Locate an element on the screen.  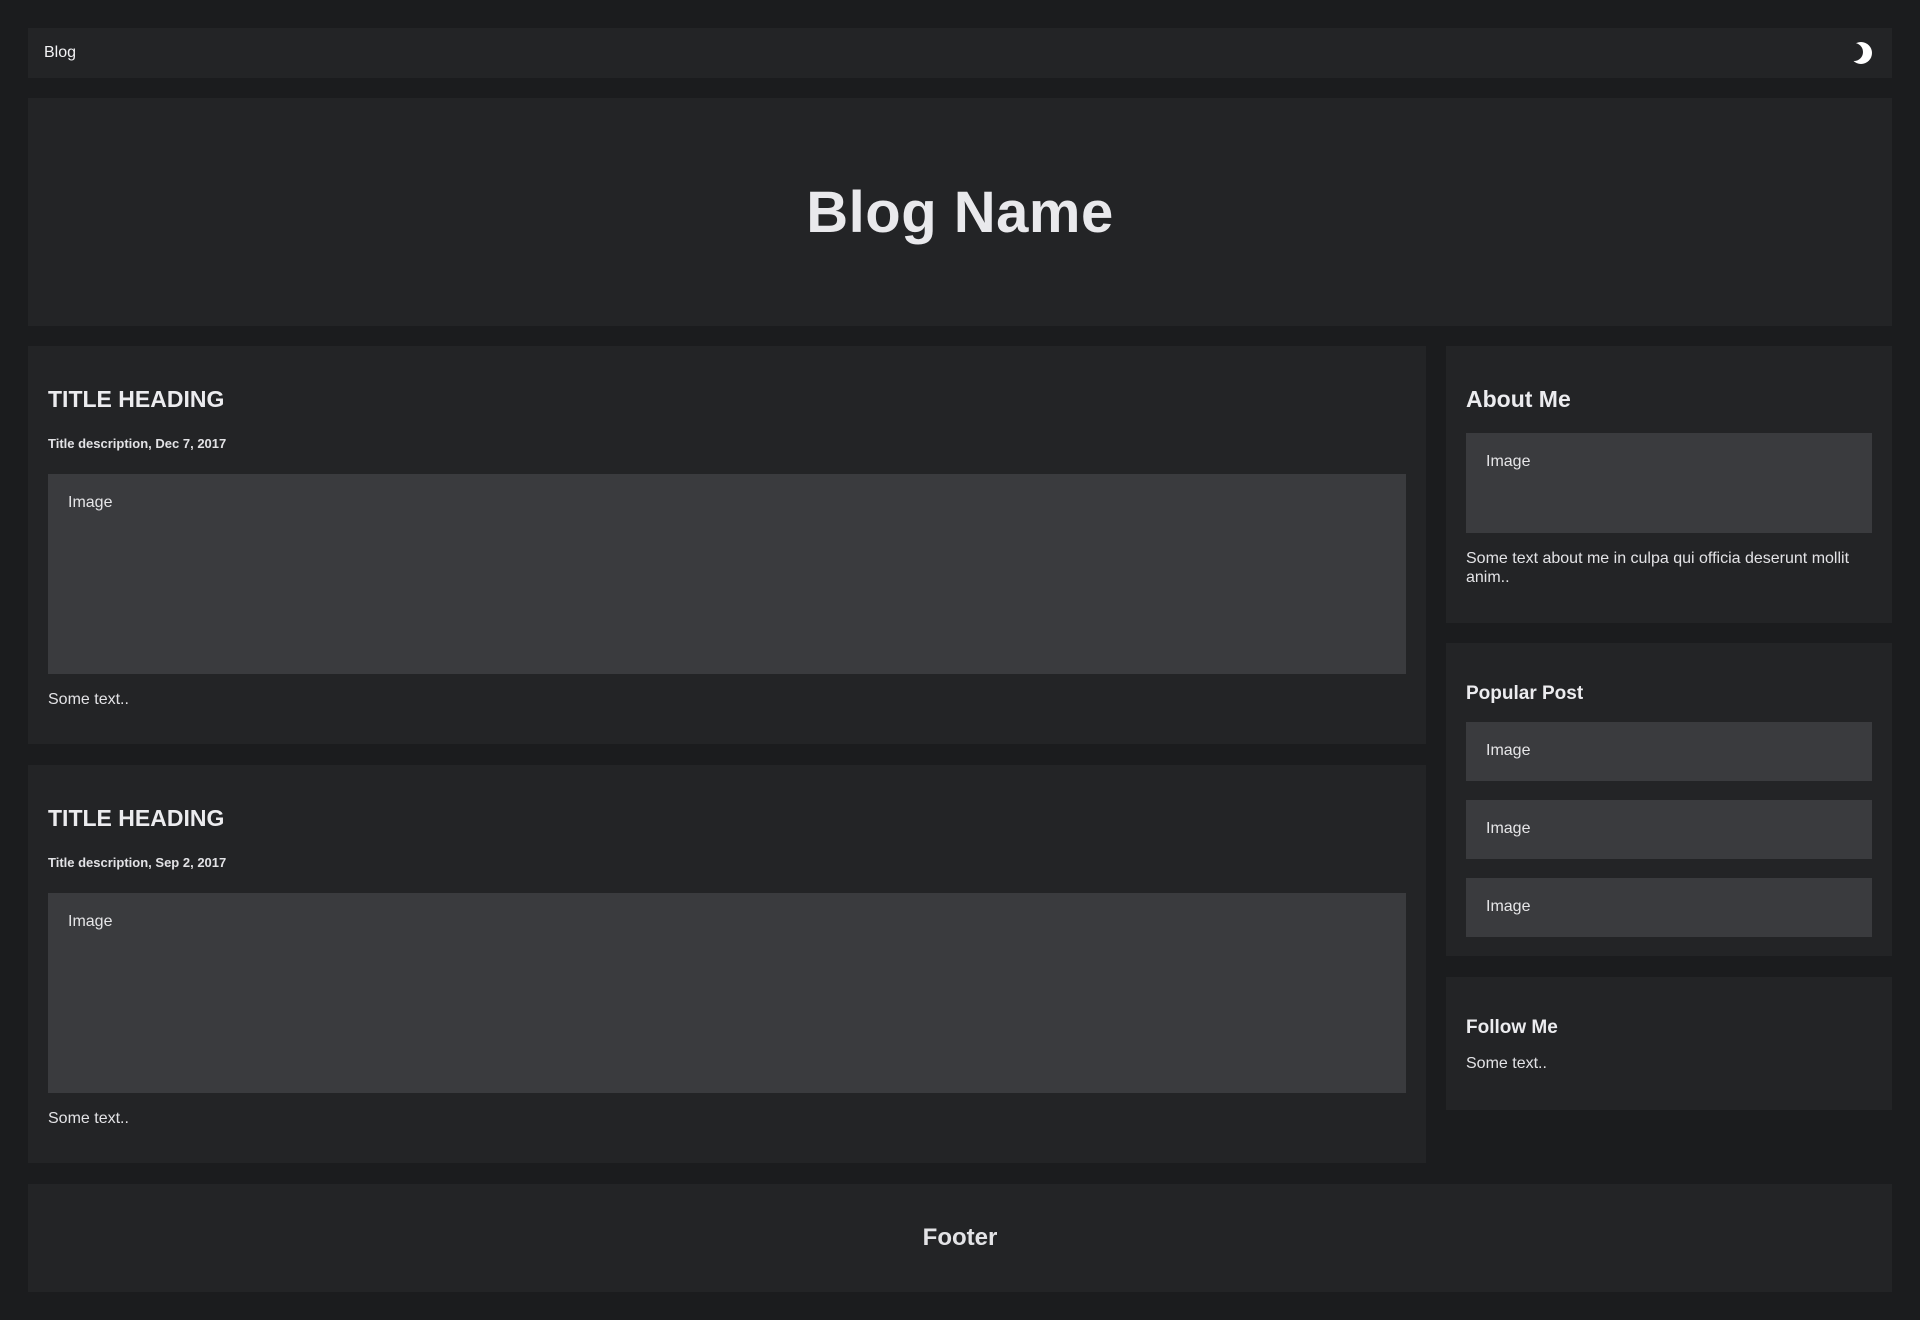
nav-brand-link: Blog is located at coordinates (60, 53).